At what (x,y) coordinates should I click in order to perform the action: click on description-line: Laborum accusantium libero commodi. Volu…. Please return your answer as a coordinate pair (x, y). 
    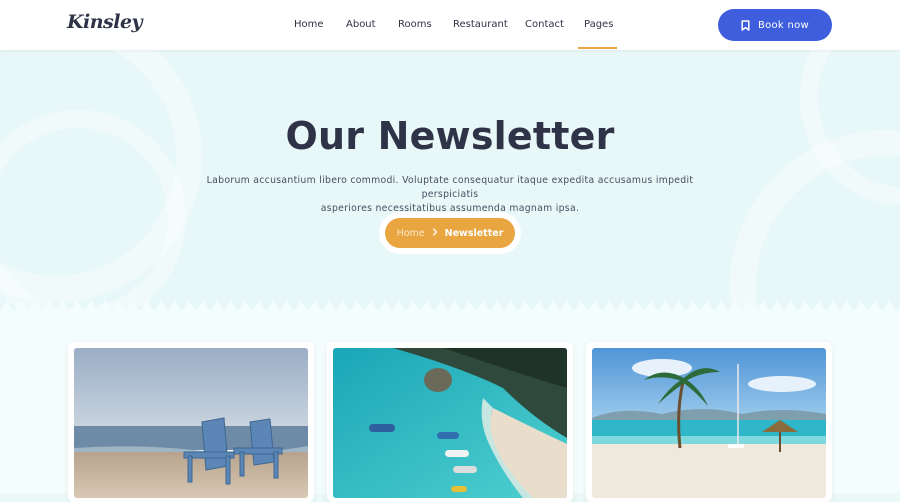
    Looking at the image, I should click on (450, 187).